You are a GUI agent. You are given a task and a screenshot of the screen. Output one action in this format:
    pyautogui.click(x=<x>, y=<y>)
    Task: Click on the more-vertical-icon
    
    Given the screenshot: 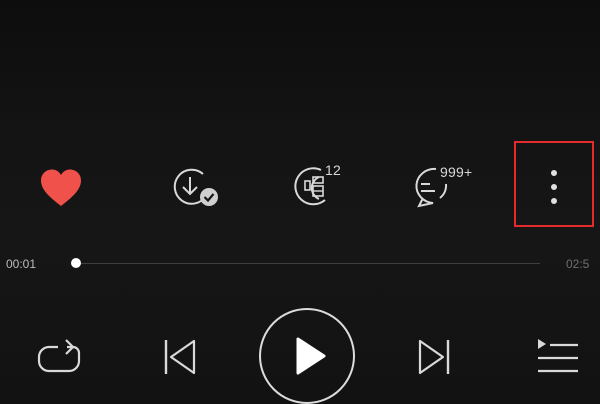 What is the action you would take?
    pyautogui.click(x=554, y=187)
    